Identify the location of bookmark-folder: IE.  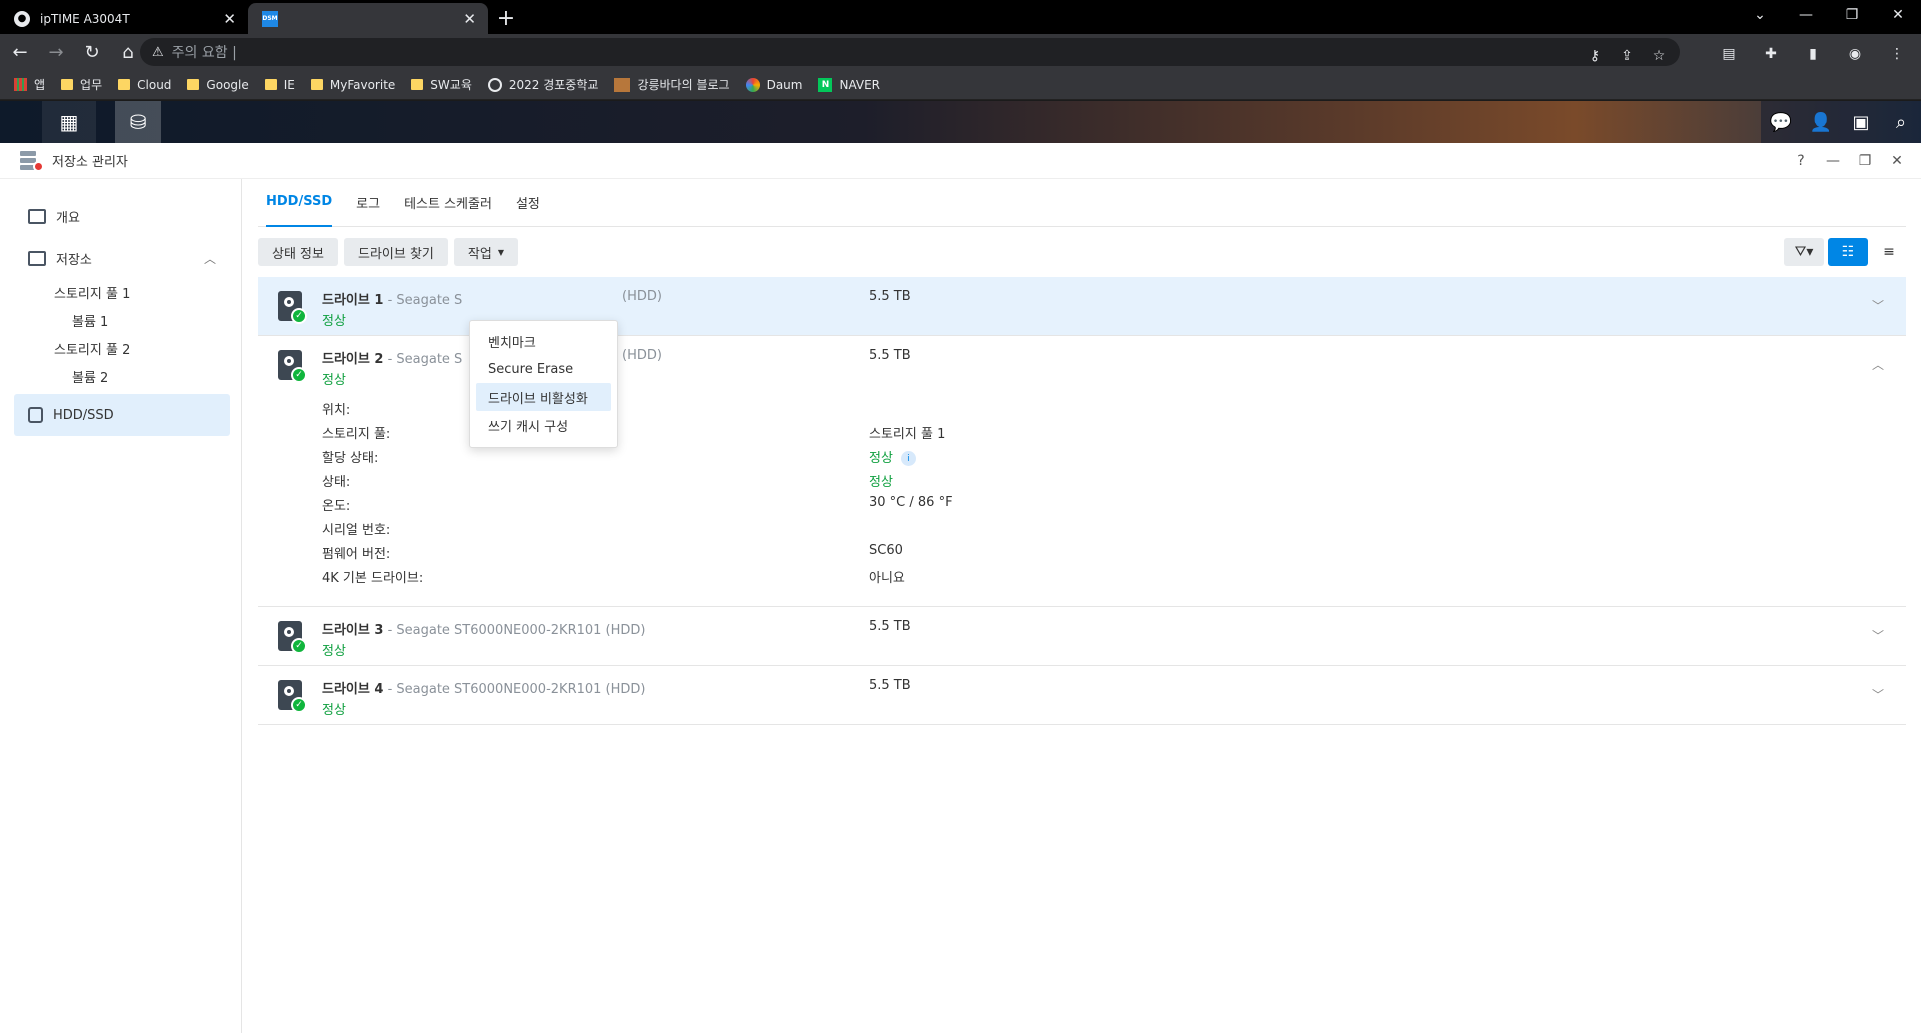
(279, 85).